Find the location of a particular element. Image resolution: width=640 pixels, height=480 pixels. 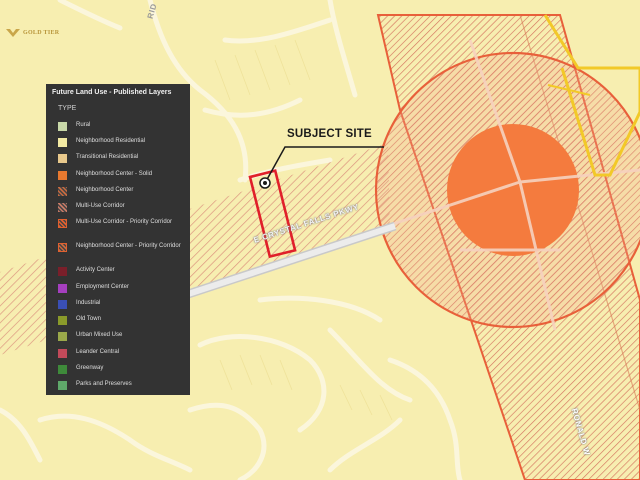

legend-item-label: Leander Central is located at coordinates (98, 352).